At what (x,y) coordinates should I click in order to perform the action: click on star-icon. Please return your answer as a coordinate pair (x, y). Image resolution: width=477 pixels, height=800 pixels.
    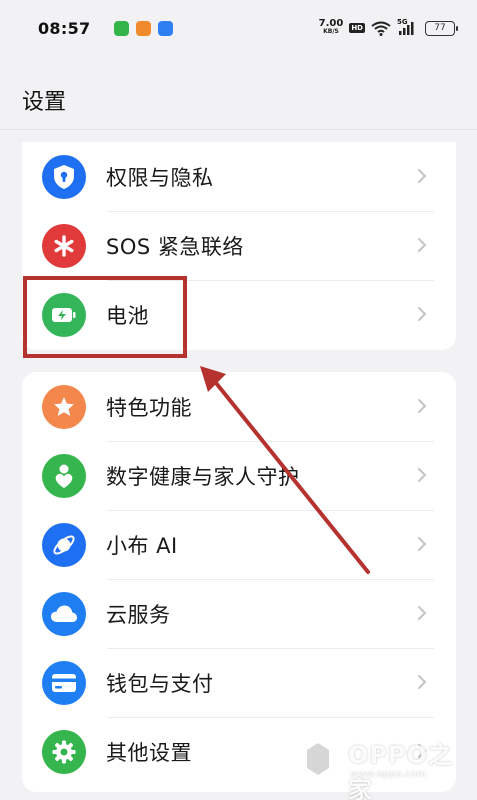
    Looking at the image, I should click on (64, 406).